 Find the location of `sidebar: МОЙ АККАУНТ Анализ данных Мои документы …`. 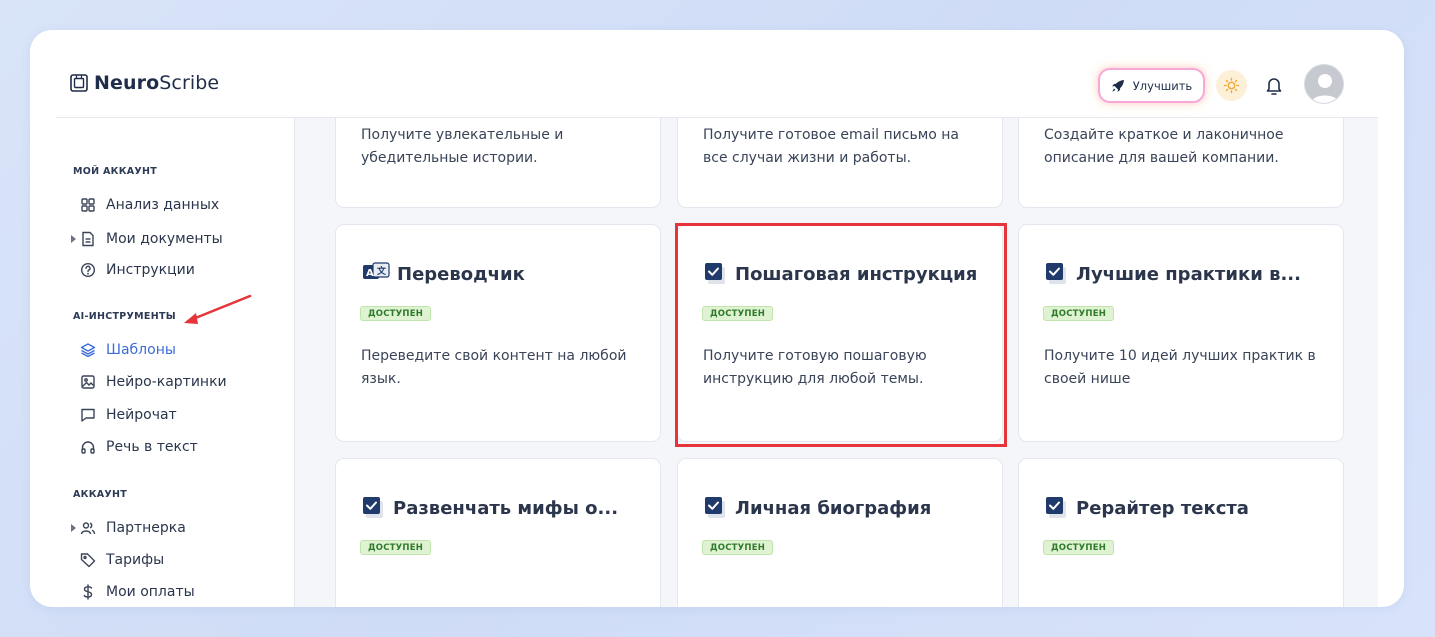

sidebar: МОЙ АККАУНТ Анализ данных Мои документы … is located at coordinates (175, 362).